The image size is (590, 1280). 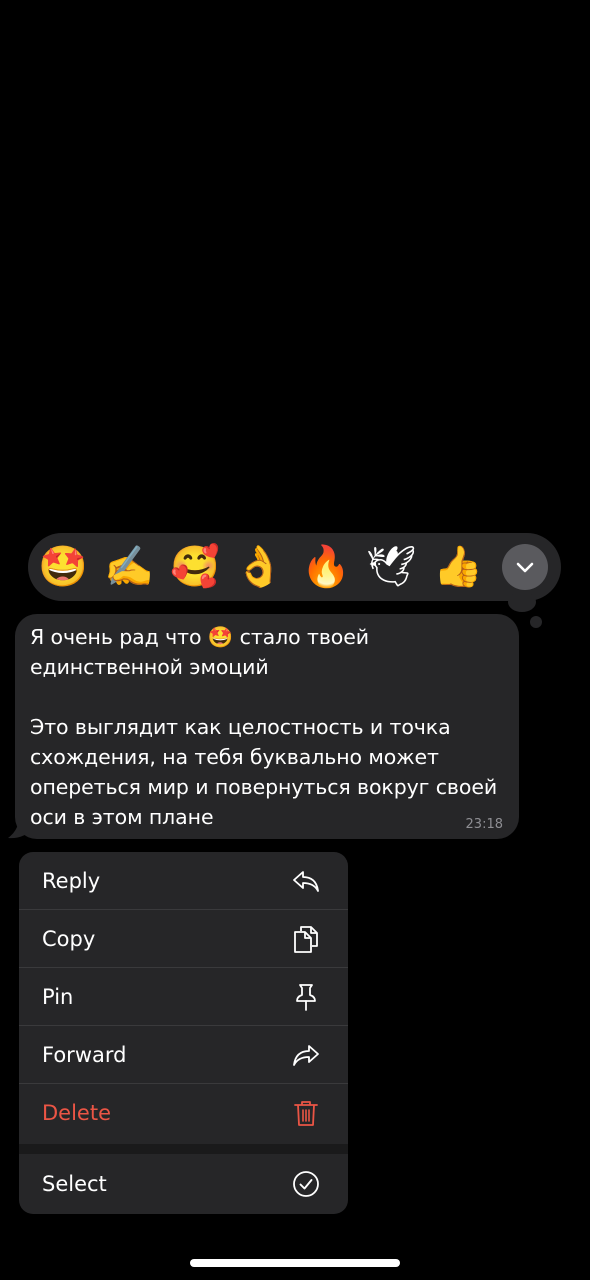 I want to click on expand-reactions-button, so click(x=525, y=567).